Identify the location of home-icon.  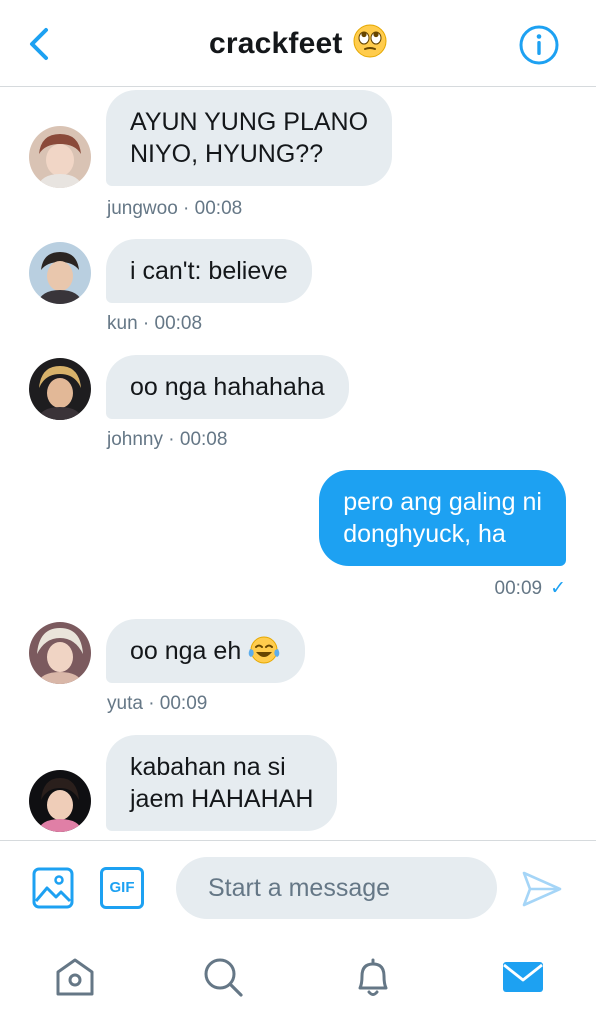
(75, 977).